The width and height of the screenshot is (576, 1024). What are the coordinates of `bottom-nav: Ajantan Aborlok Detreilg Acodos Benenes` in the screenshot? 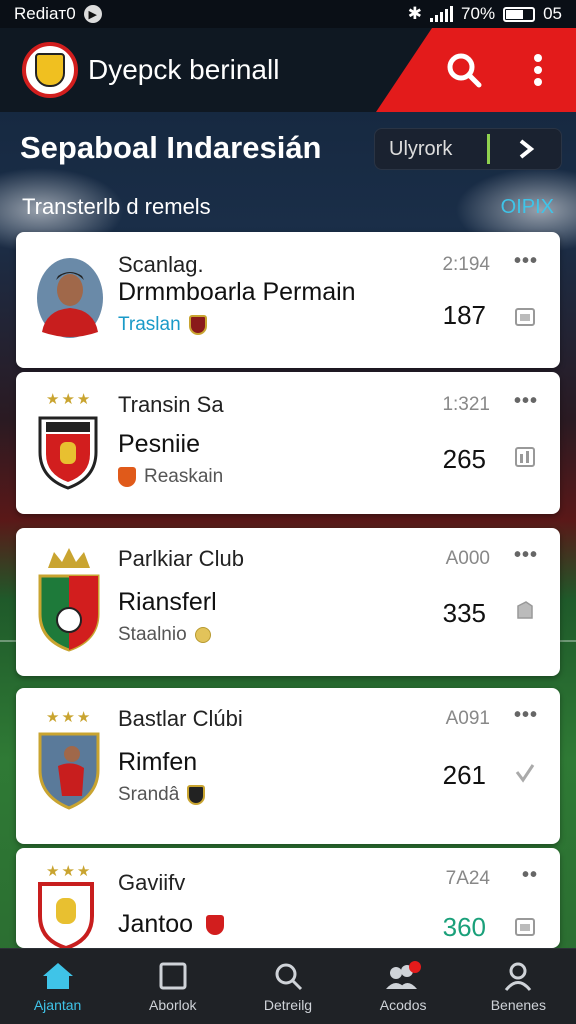 It's located at (288, 986).